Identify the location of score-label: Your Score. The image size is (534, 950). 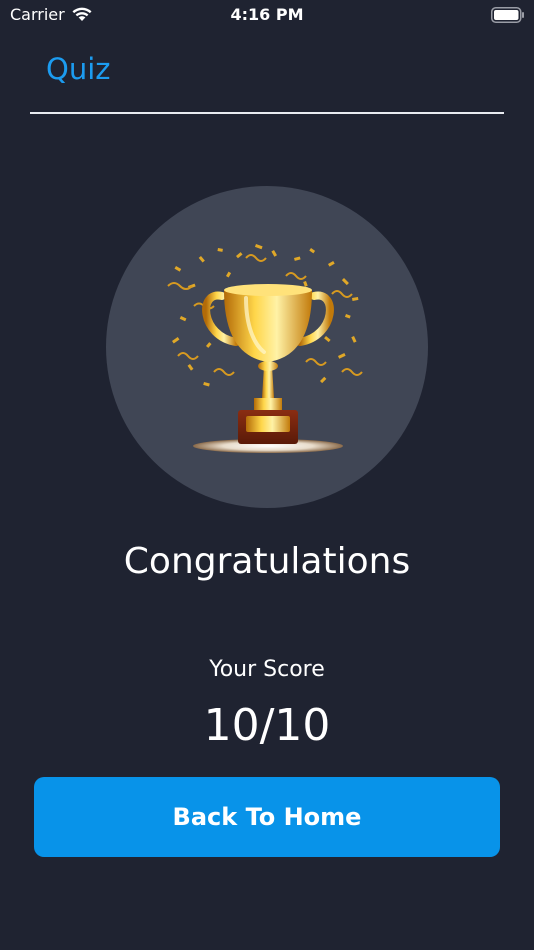
(267, 669).